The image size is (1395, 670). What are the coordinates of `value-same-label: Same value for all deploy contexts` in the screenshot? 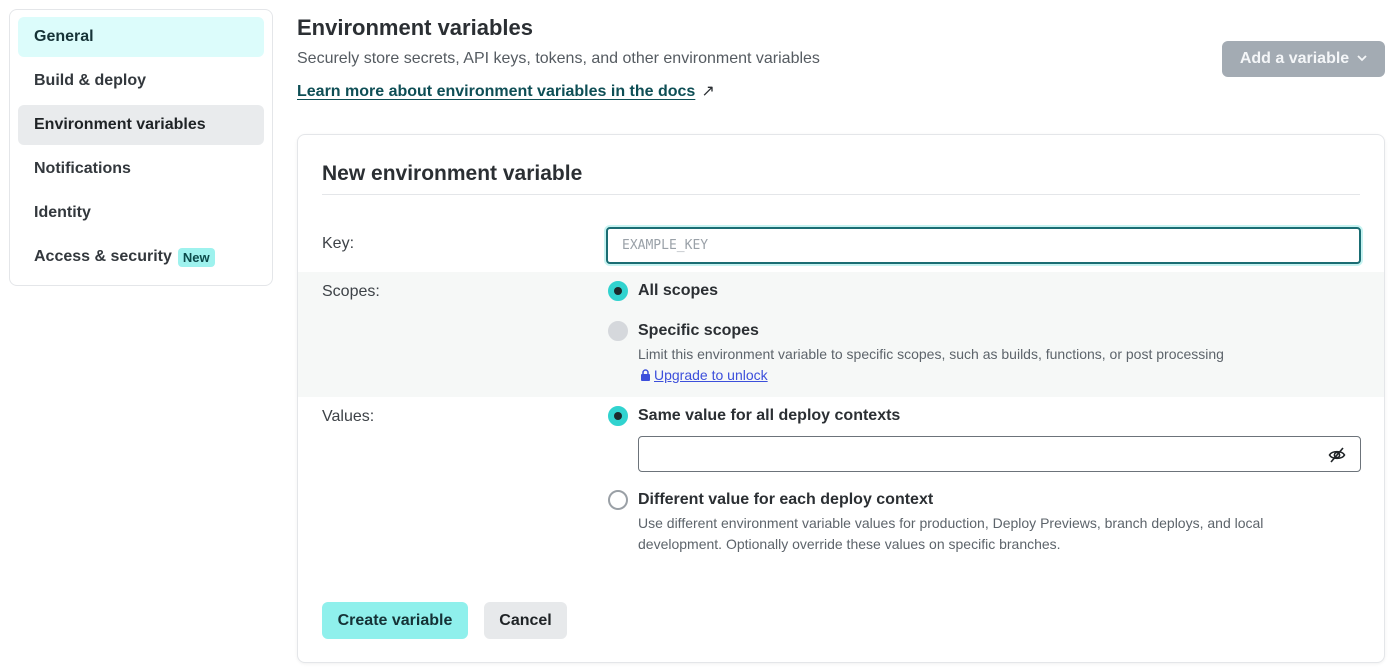 It's located at (769, 415).